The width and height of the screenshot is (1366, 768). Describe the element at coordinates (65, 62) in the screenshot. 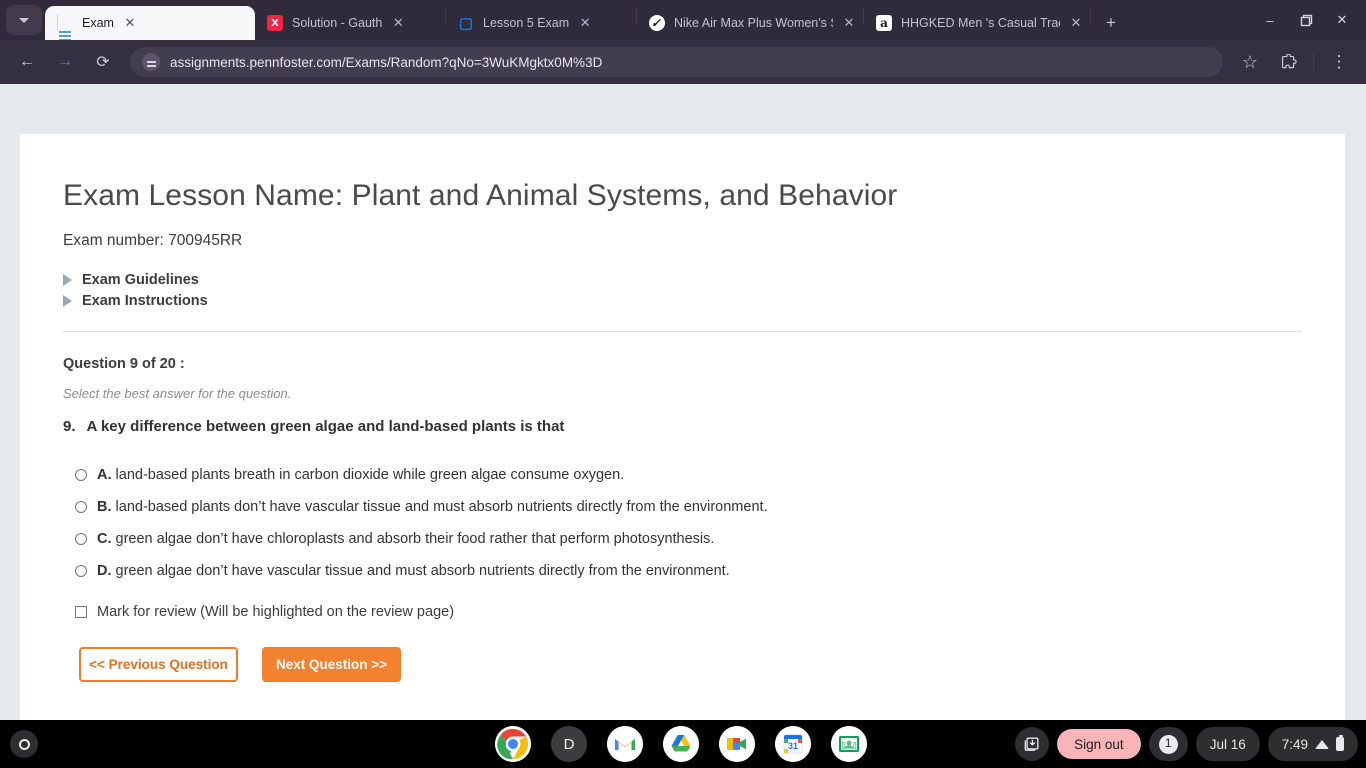

I see `forward-button: →` at that location.